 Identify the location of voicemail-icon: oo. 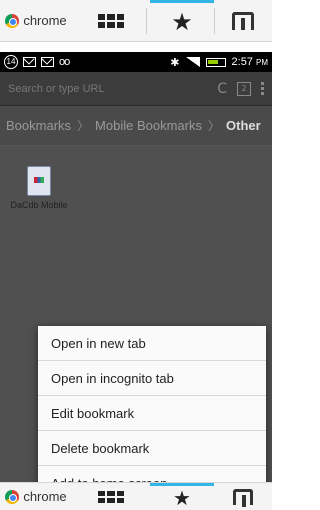
(64, 62).